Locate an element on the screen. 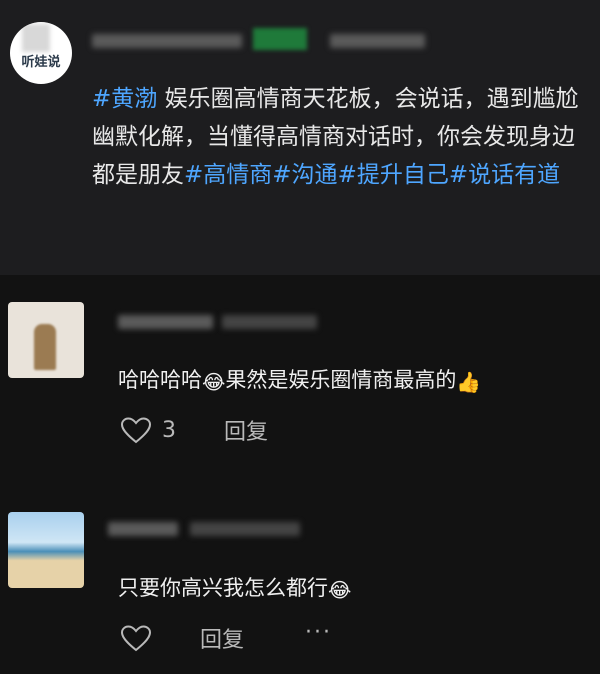  comment-text-part: 哈哈哈哈 is located at coordinates (160, 380).